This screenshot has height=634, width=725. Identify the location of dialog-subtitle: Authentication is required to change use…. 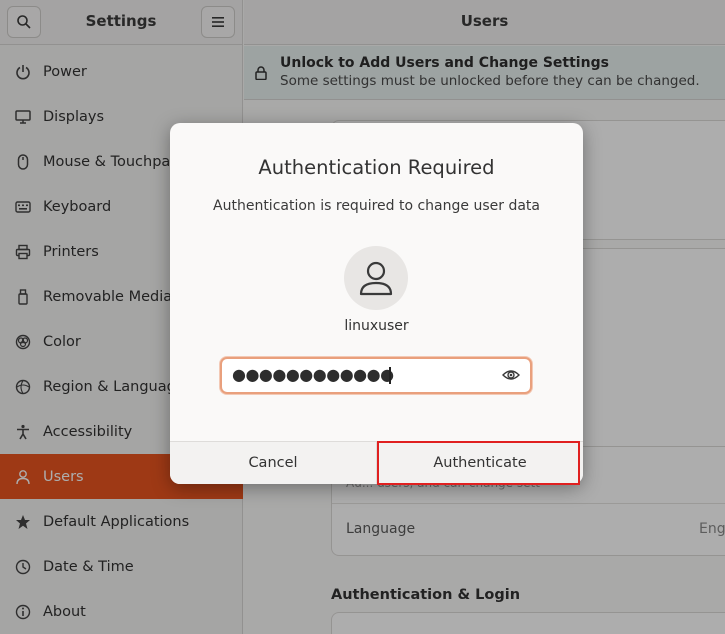
(376, 206).